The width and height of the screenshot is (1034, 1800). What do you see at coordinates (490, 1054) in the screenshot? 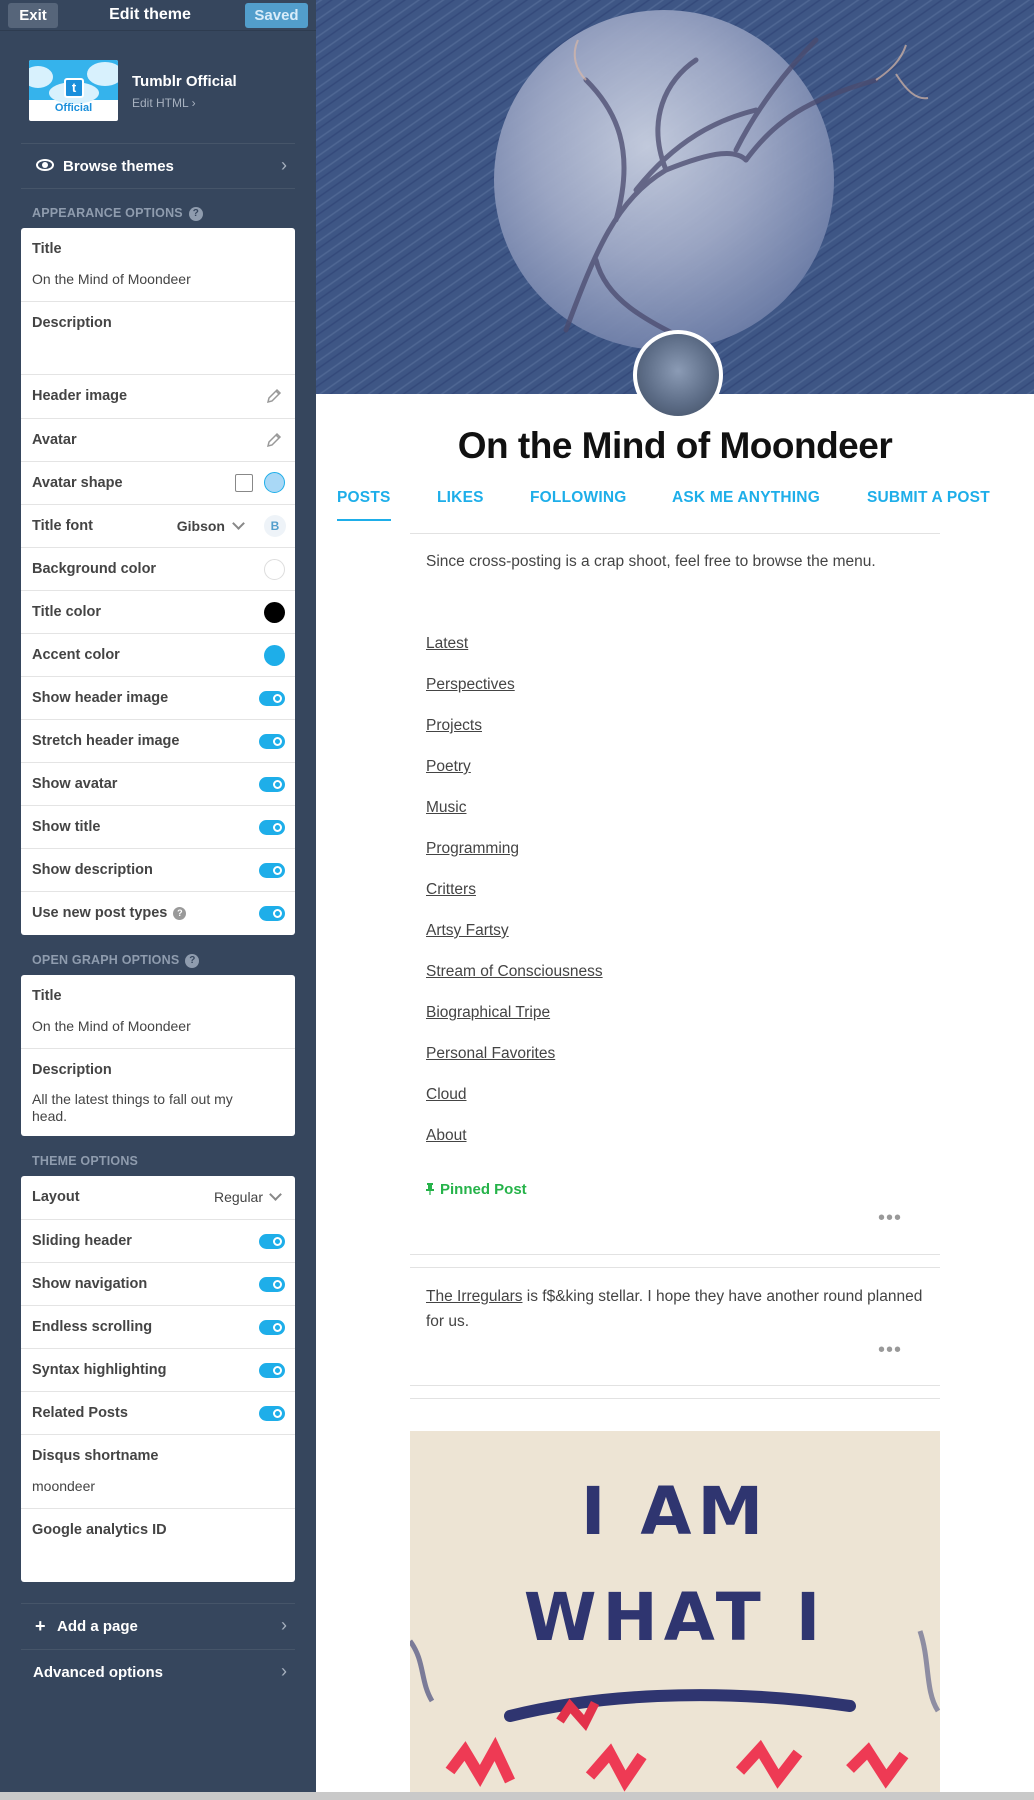
I see `link-personal-favorites: Personal Favorites` at bounding box center [490, 1054].